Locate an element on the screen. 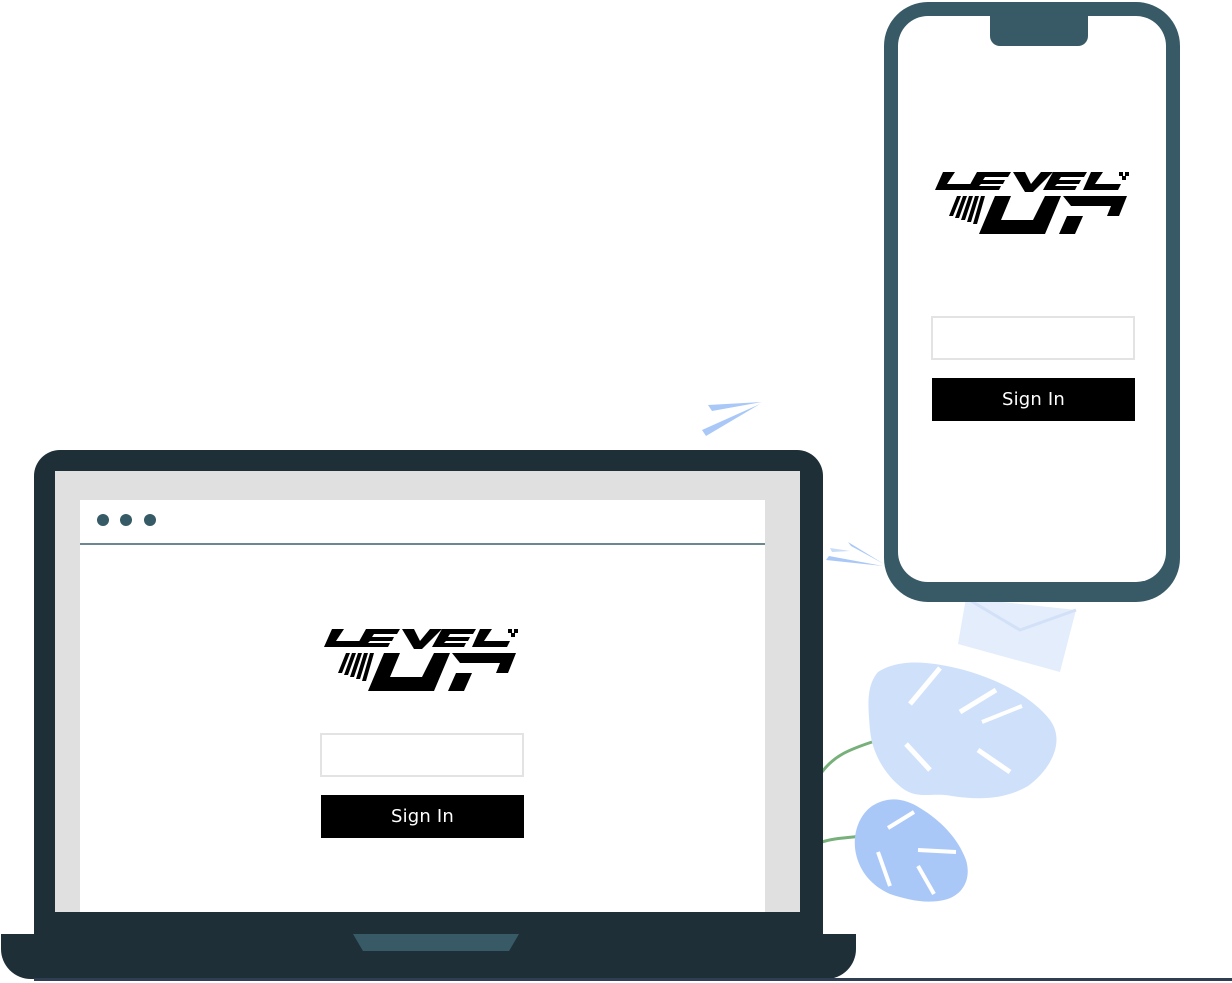  envelope-icon is located at coordinates (1017, 634).